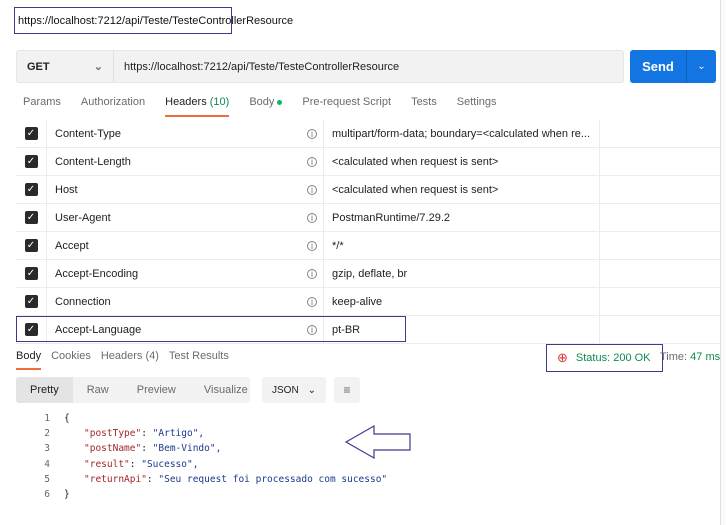 Image resolution: width=726 pixels, height=525 pixels. What do you see at coordinates (185, 217) in the screenshot?
I see `header-key: User-Agent i` at bounding box center [185, 217].